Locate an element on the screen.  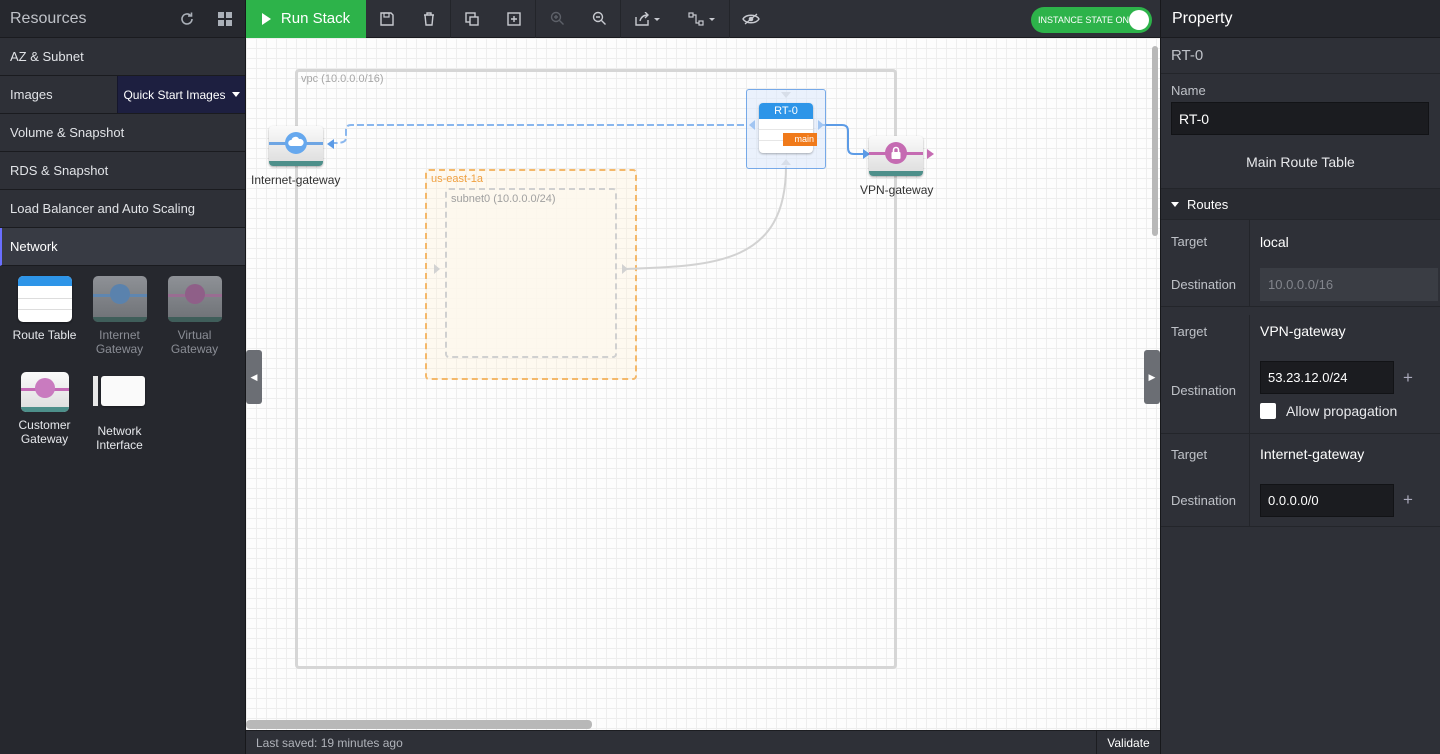
resource-name-heading: RT-0 is located at coordinates (1300, 56).